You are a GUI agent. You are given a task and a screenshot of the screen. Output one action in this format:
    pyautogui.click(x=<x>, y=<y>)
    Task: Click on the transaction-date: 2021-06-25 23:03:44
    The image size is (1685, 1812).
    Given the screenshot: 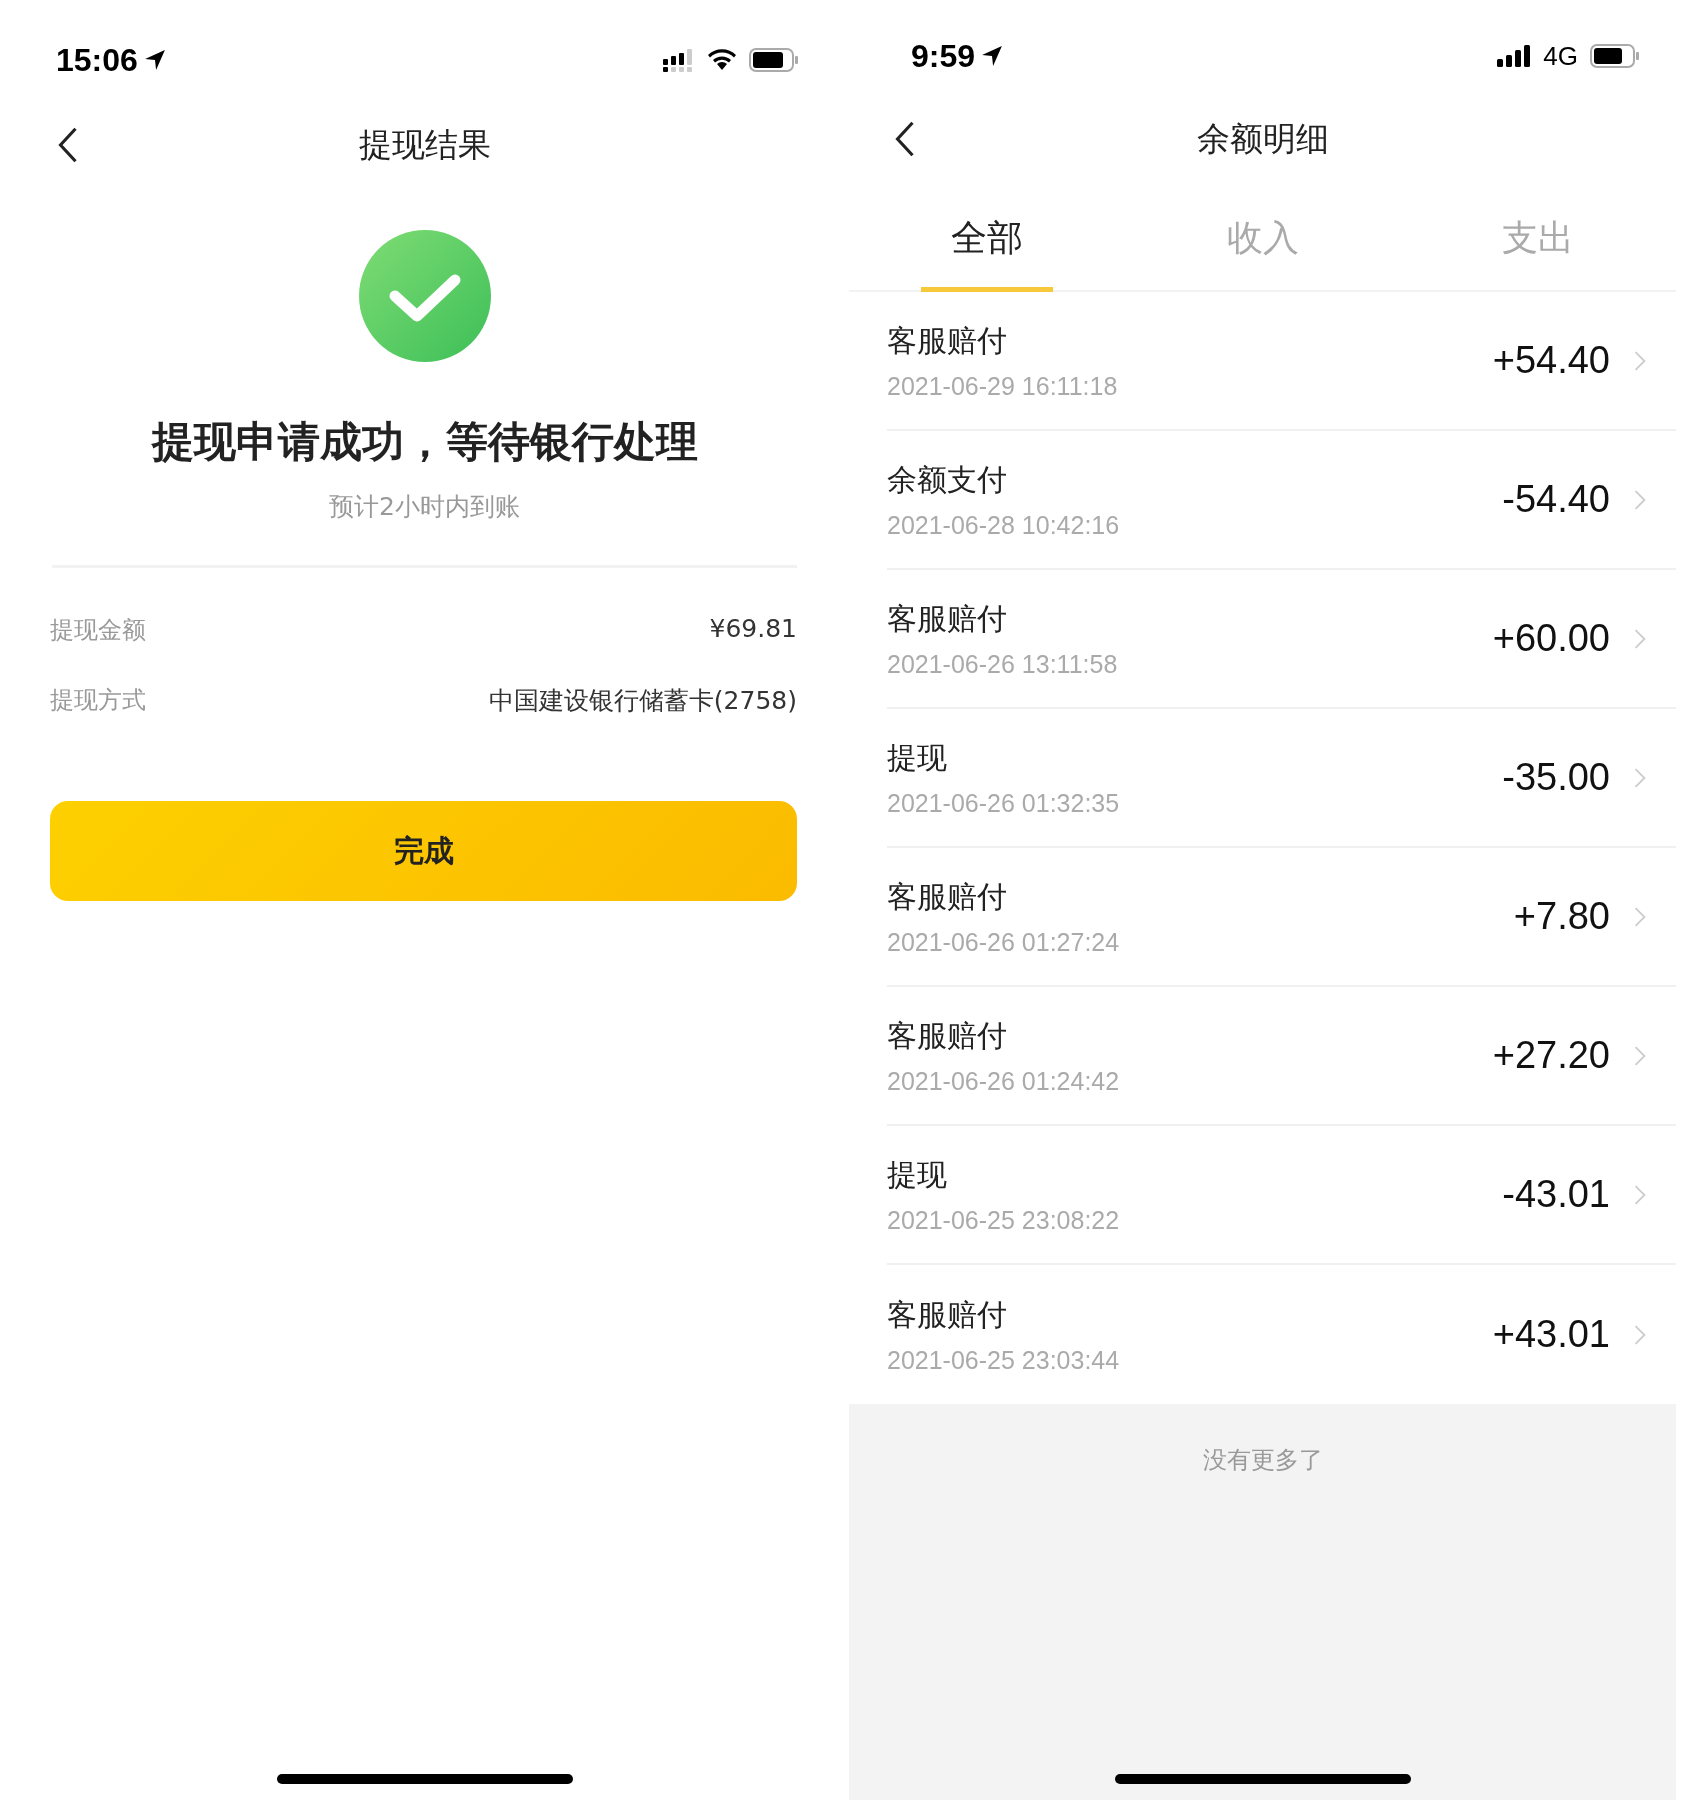 What is the action you would take?
    pyautogui.click(x=1004, y=1360)
    